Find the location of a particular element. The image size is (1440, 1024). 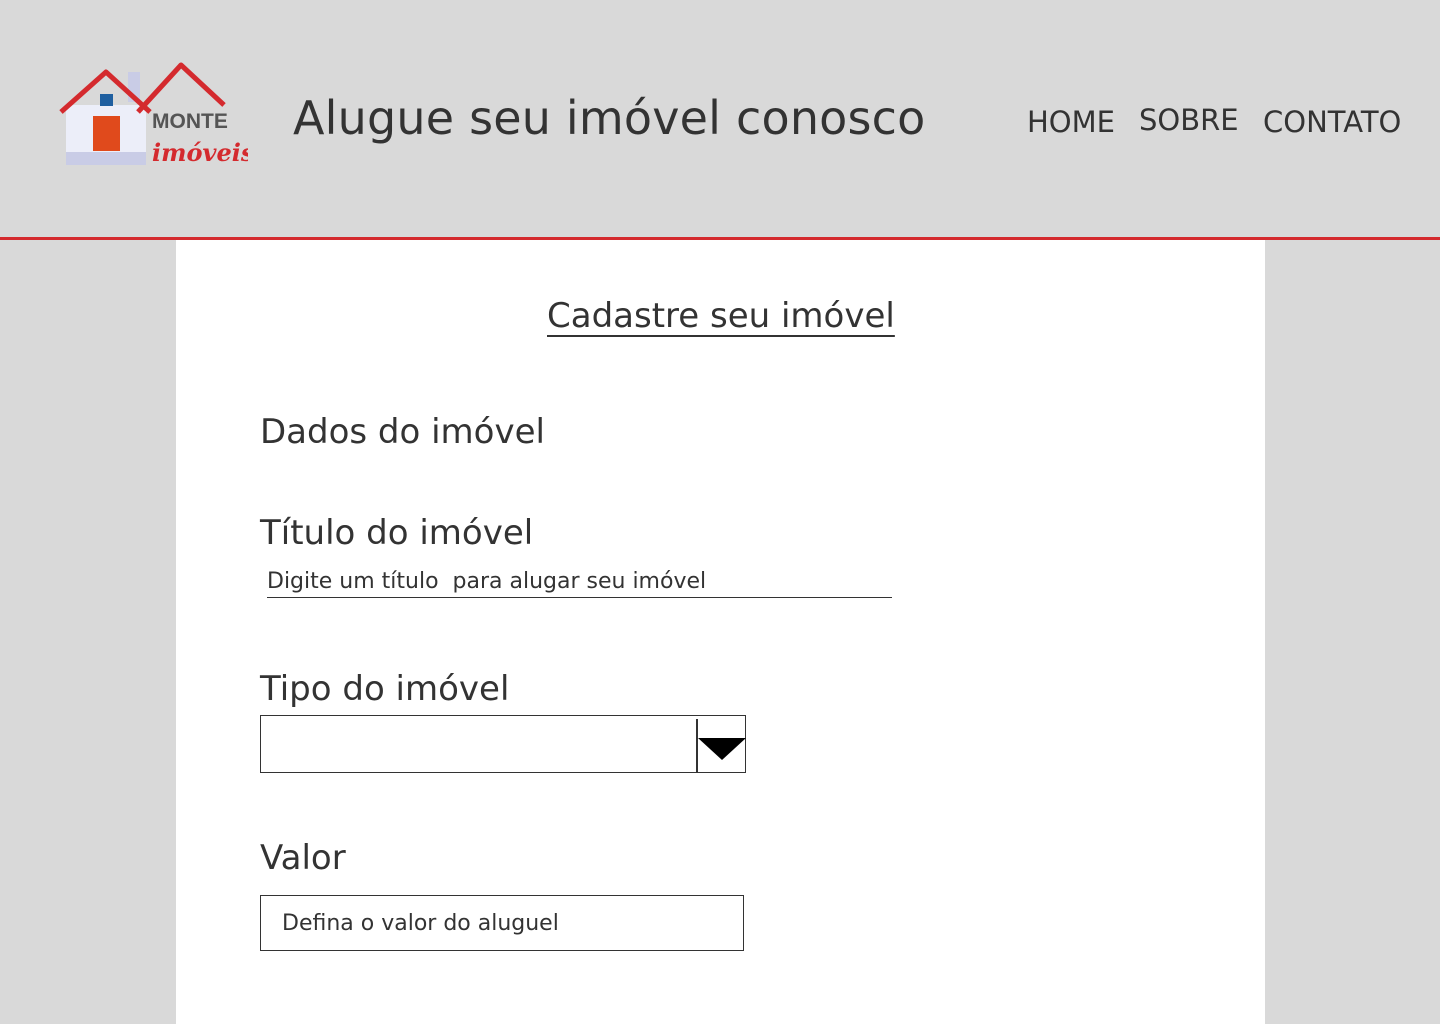

form-title: Cadastre seu imóvel is located at coordinates (721, 316).